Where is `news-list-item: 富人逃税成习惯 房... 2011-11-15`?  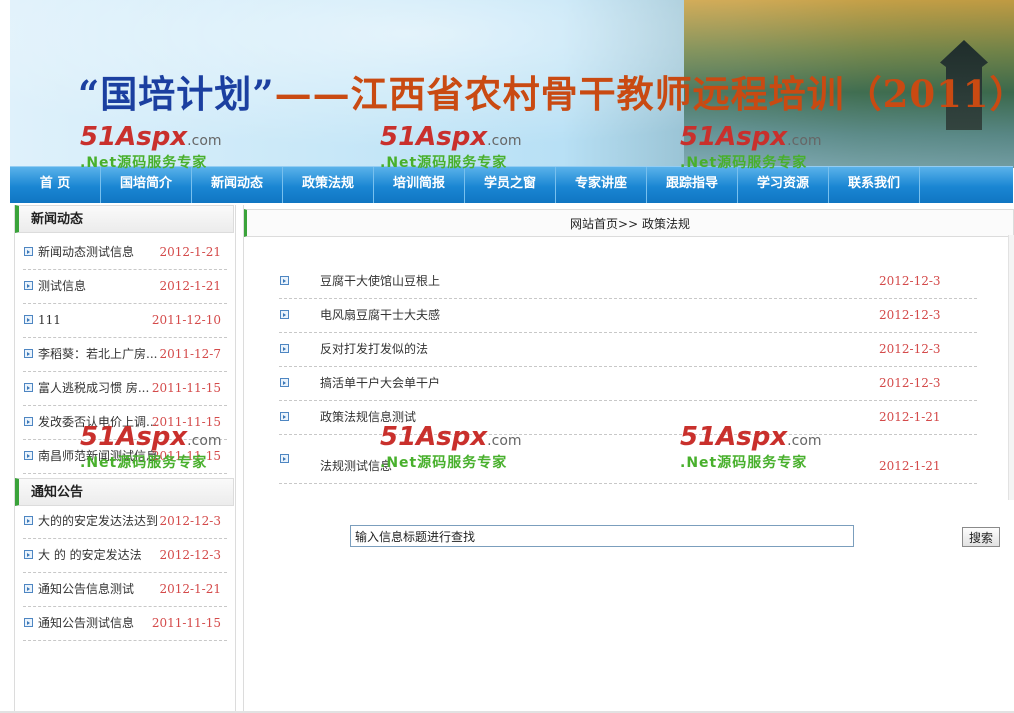 news-list-item: 富人逃税成习惯 房... 2011-11-15 is located at coordinates (125, 389).